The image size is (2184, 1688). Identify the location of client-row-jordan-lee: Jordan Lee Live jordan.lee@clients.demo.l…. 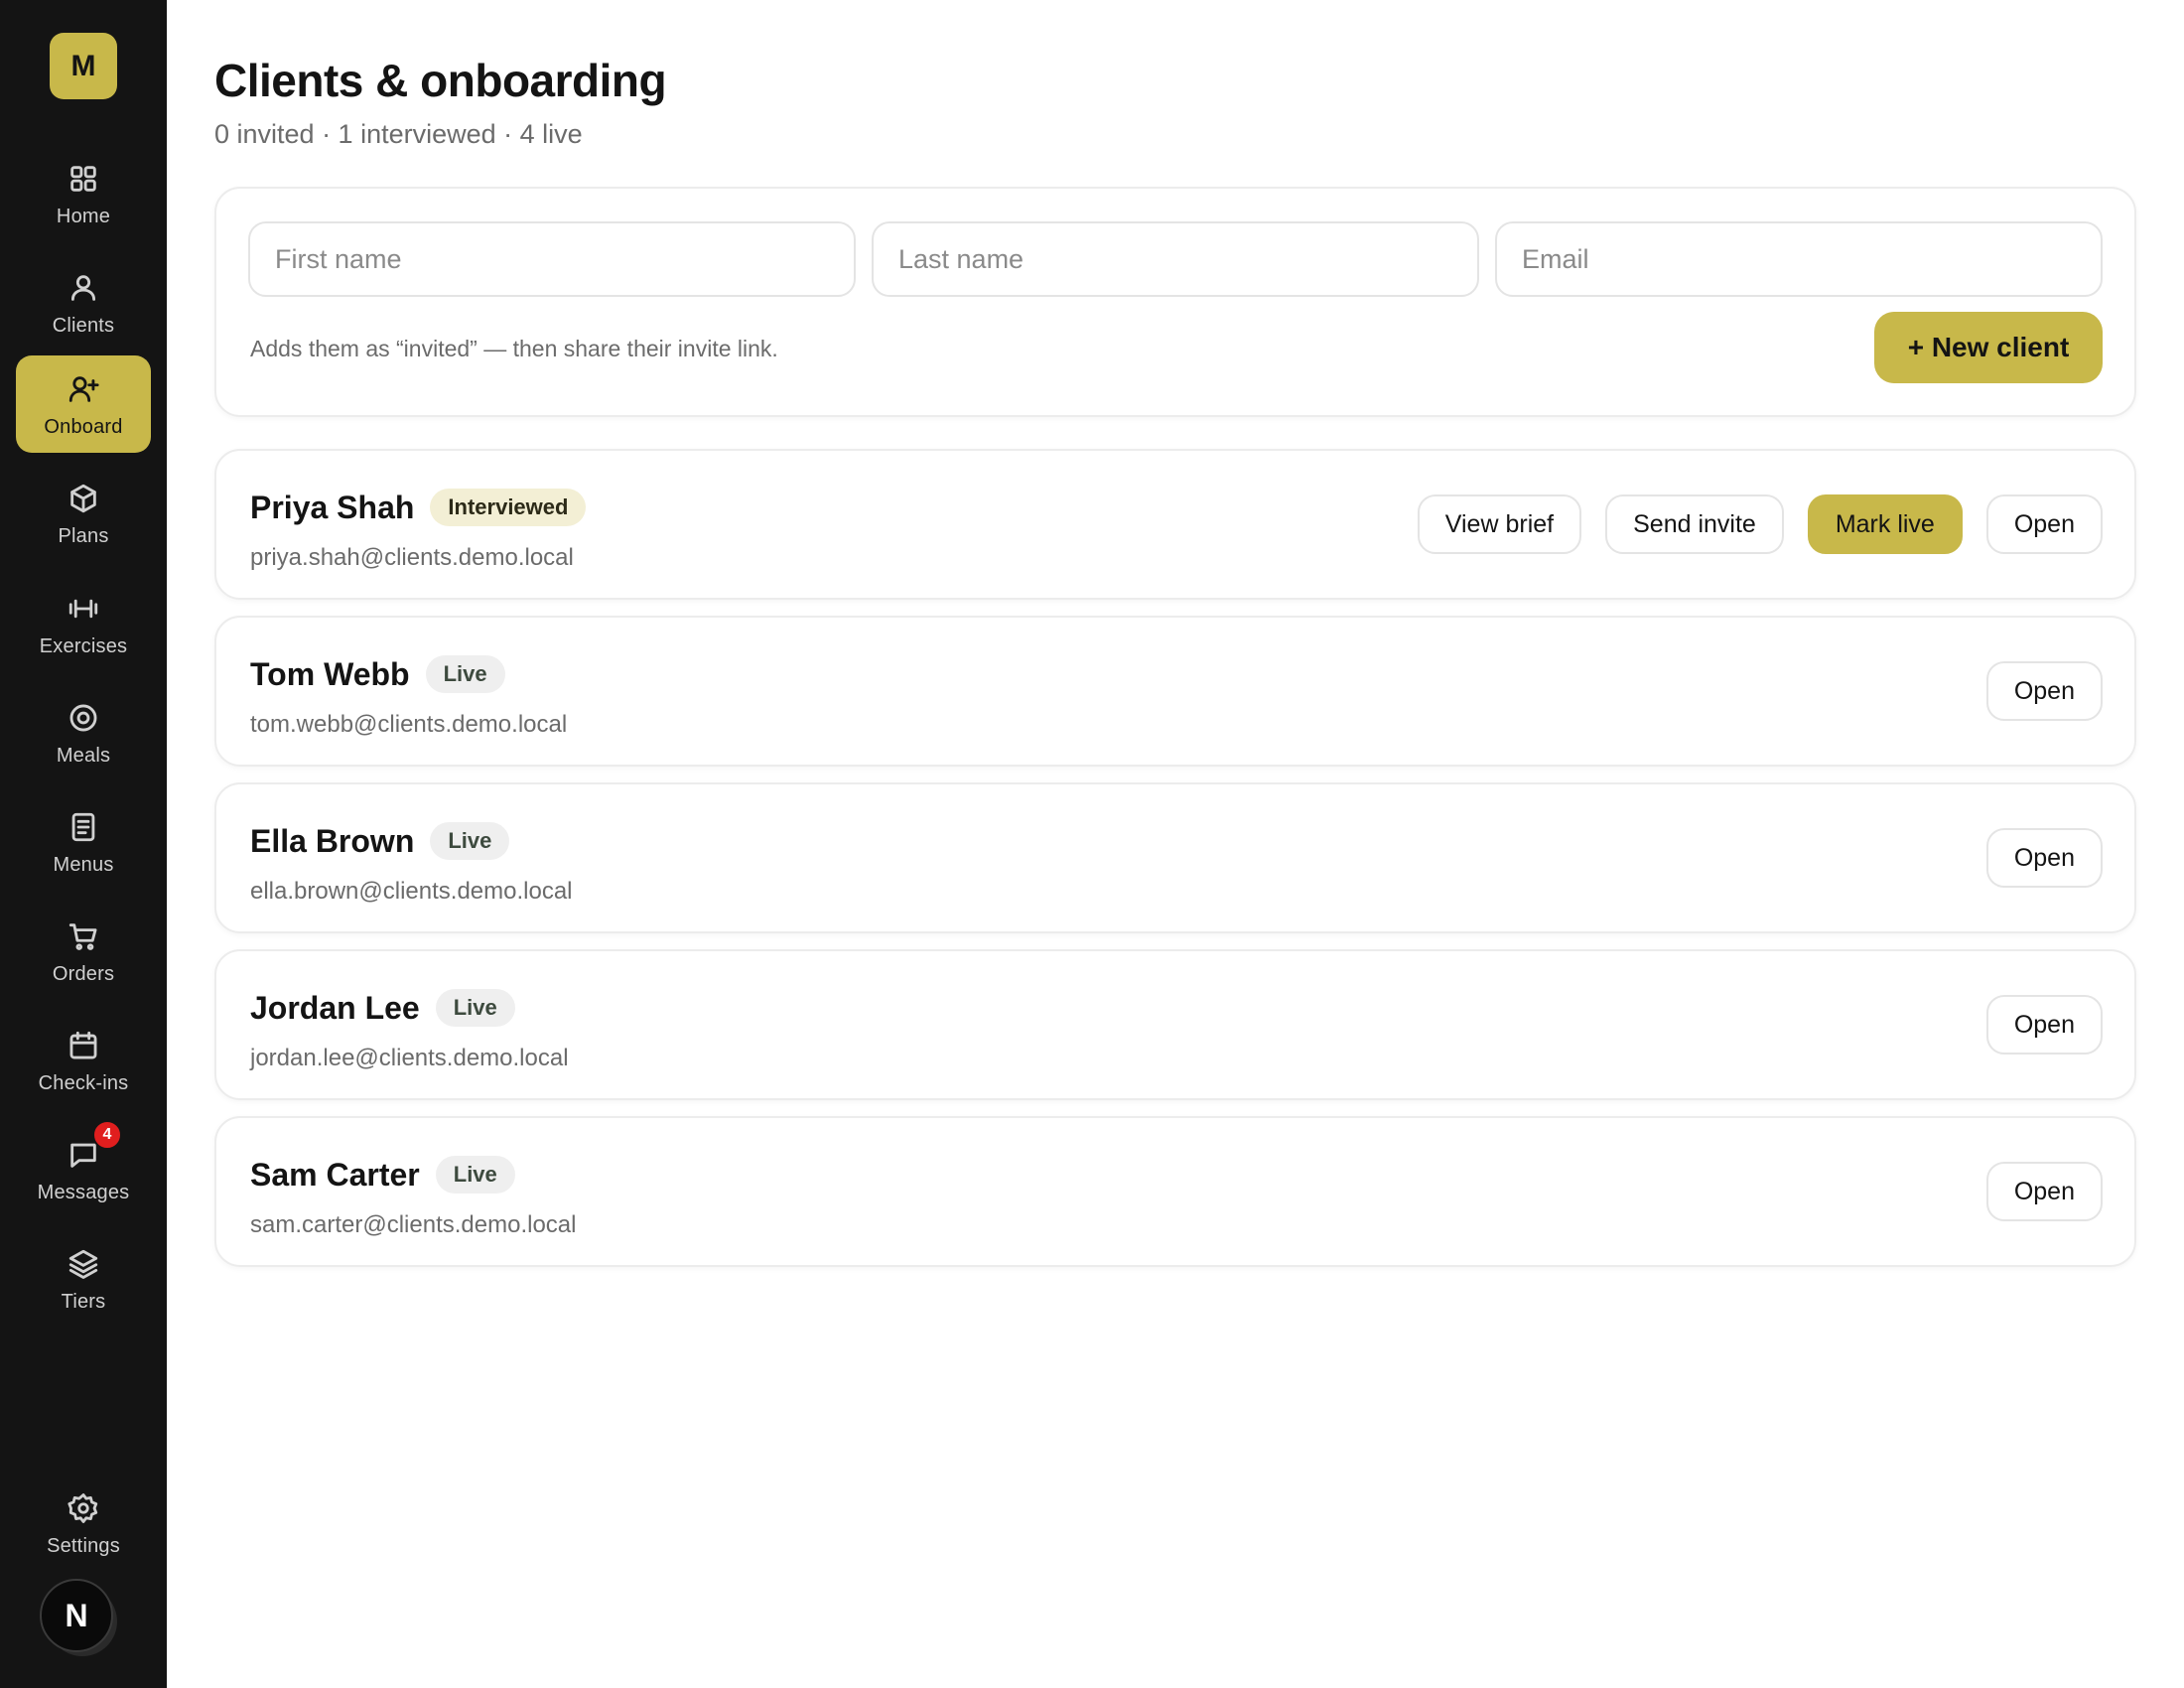
(1175, 1024).